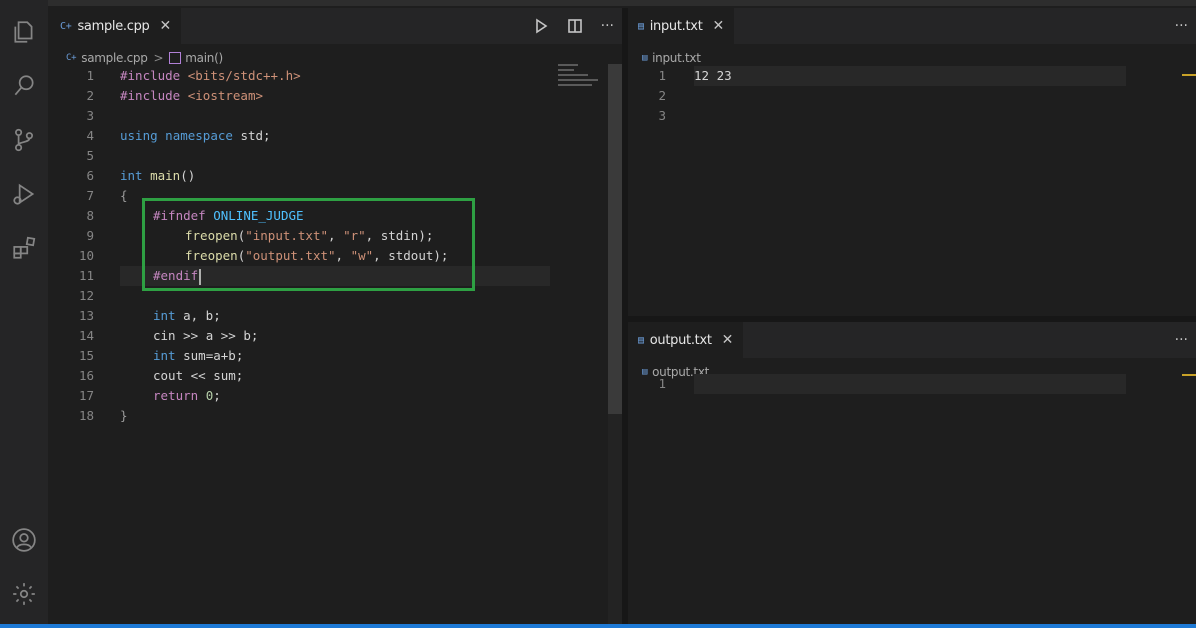 The height and width of the screenshot is (628, 1196). Describe the element at coordinates (90, 215) in the screenshot. I see `line-number: 8` at that location.